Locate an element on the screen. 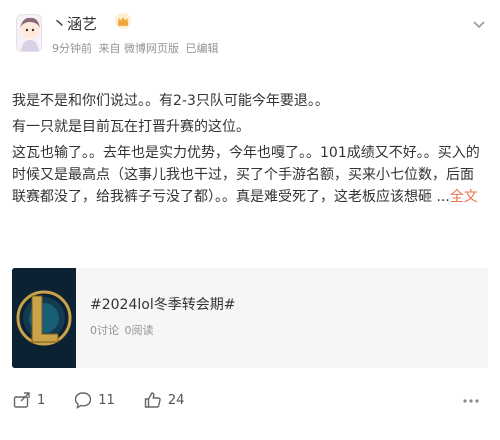 This screenshot has height=440, width=500. share-button: 1 is located at coordinates (28, 400).